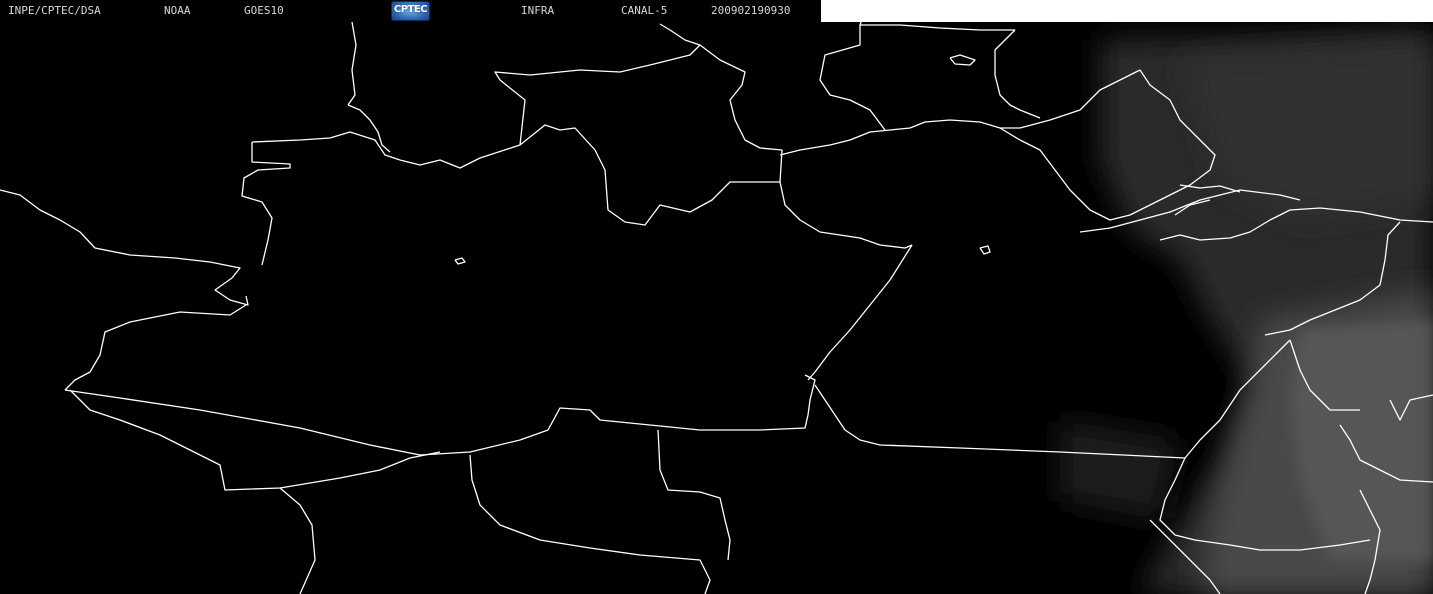 Image resolution: width=1433 pixels, height=594 pixels. Describe the element at coordinates (177, 10) in the screenshot. I see `organization-label: NOAA` at that location.